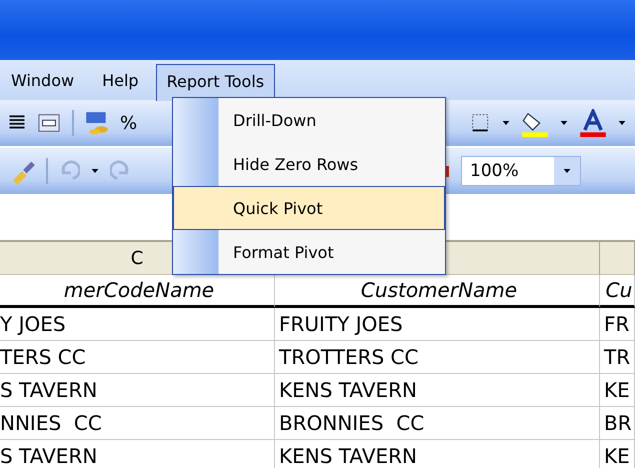 The width and height of the screenshot is (635, 468). What do you see at coordinates (437, 357) in the screenshot?
I see `table-cell: TROTTERS CC` at bounding box center [437, 357].